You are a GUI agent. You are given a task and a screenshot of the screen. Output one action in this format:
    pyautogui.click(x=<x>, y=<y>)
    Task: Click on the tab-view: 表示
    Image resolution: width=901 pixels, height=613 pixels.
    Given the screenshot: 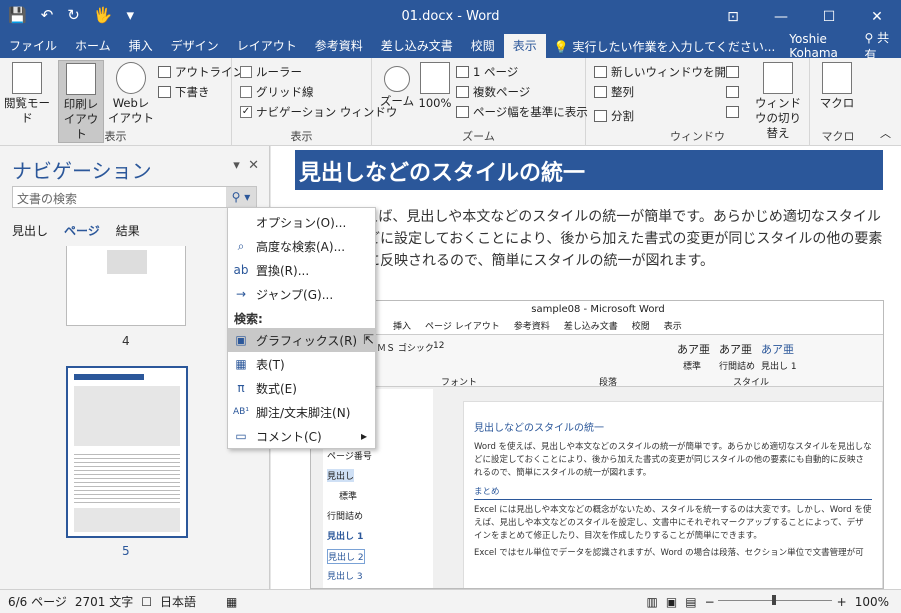 What is the action you would take?
    pyautogui.click(x=524, y=46)
    